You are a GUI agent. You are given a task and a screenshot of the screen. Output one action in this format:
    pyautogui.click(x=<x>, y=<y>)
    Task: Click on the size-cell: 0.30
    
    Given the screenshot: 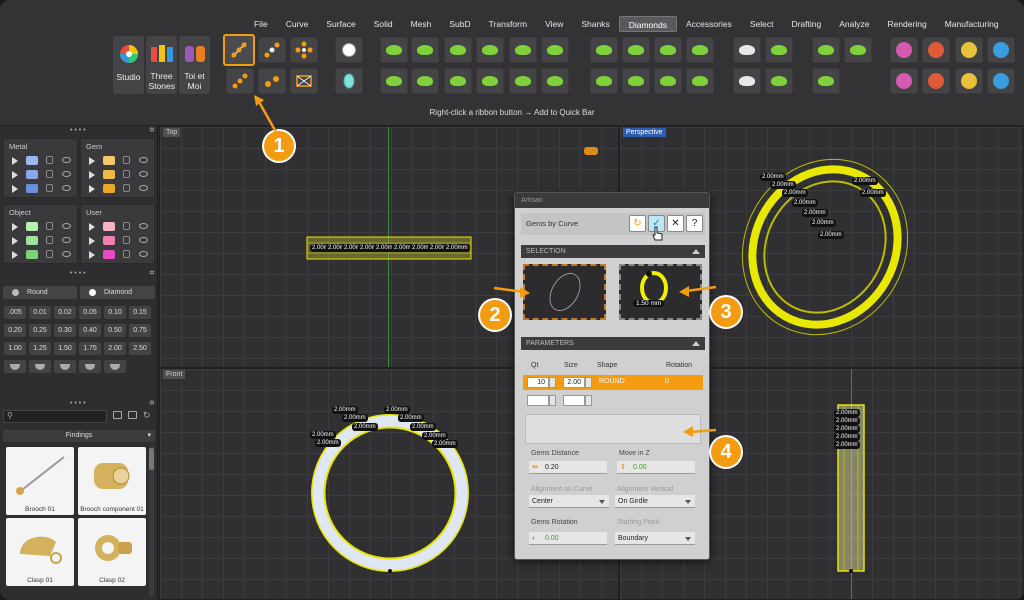 What is the action you would take?
    pyautogui.click(x=65, y=330)
    